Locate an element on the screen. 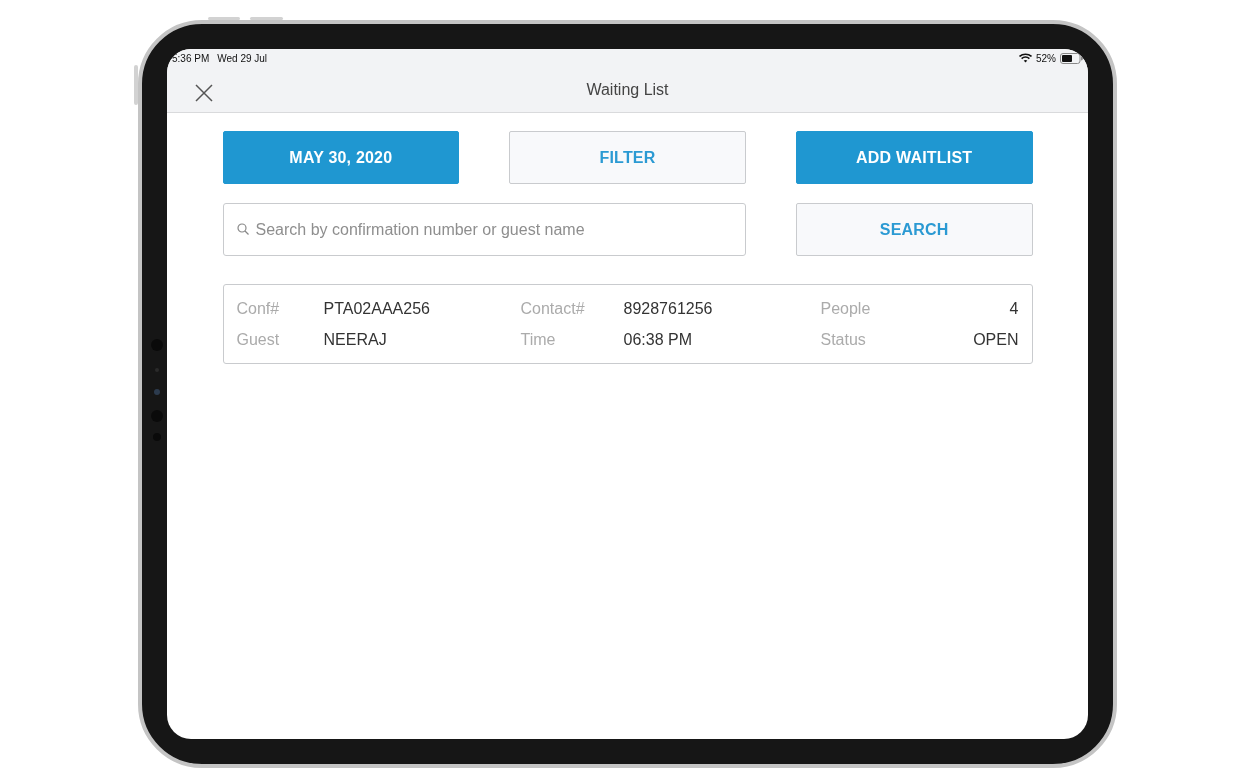 The height and width of the screenshot is (783, 1254). front-camera-icon is located at coordinates (157, 391).